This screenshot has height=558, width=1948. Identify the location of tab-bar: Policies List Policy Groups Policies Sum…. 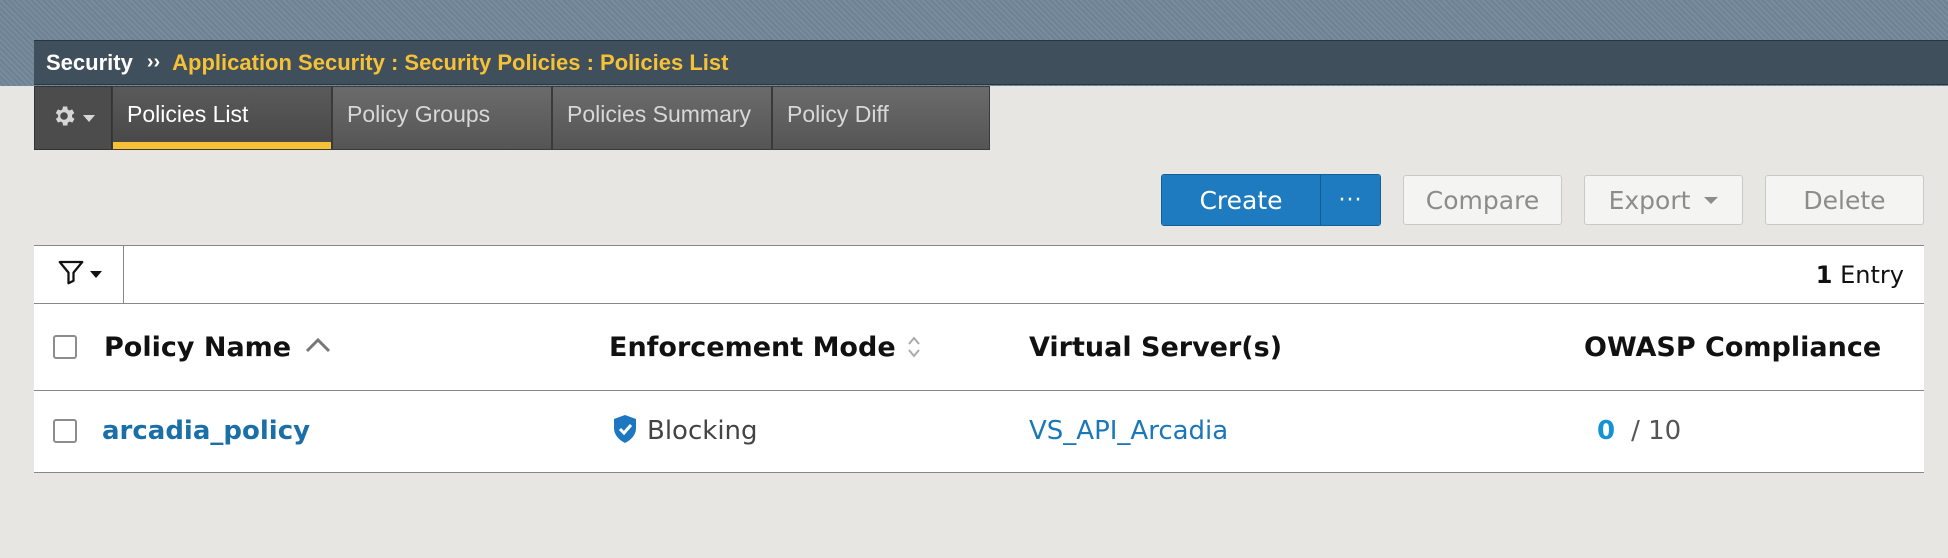
(512, 118).